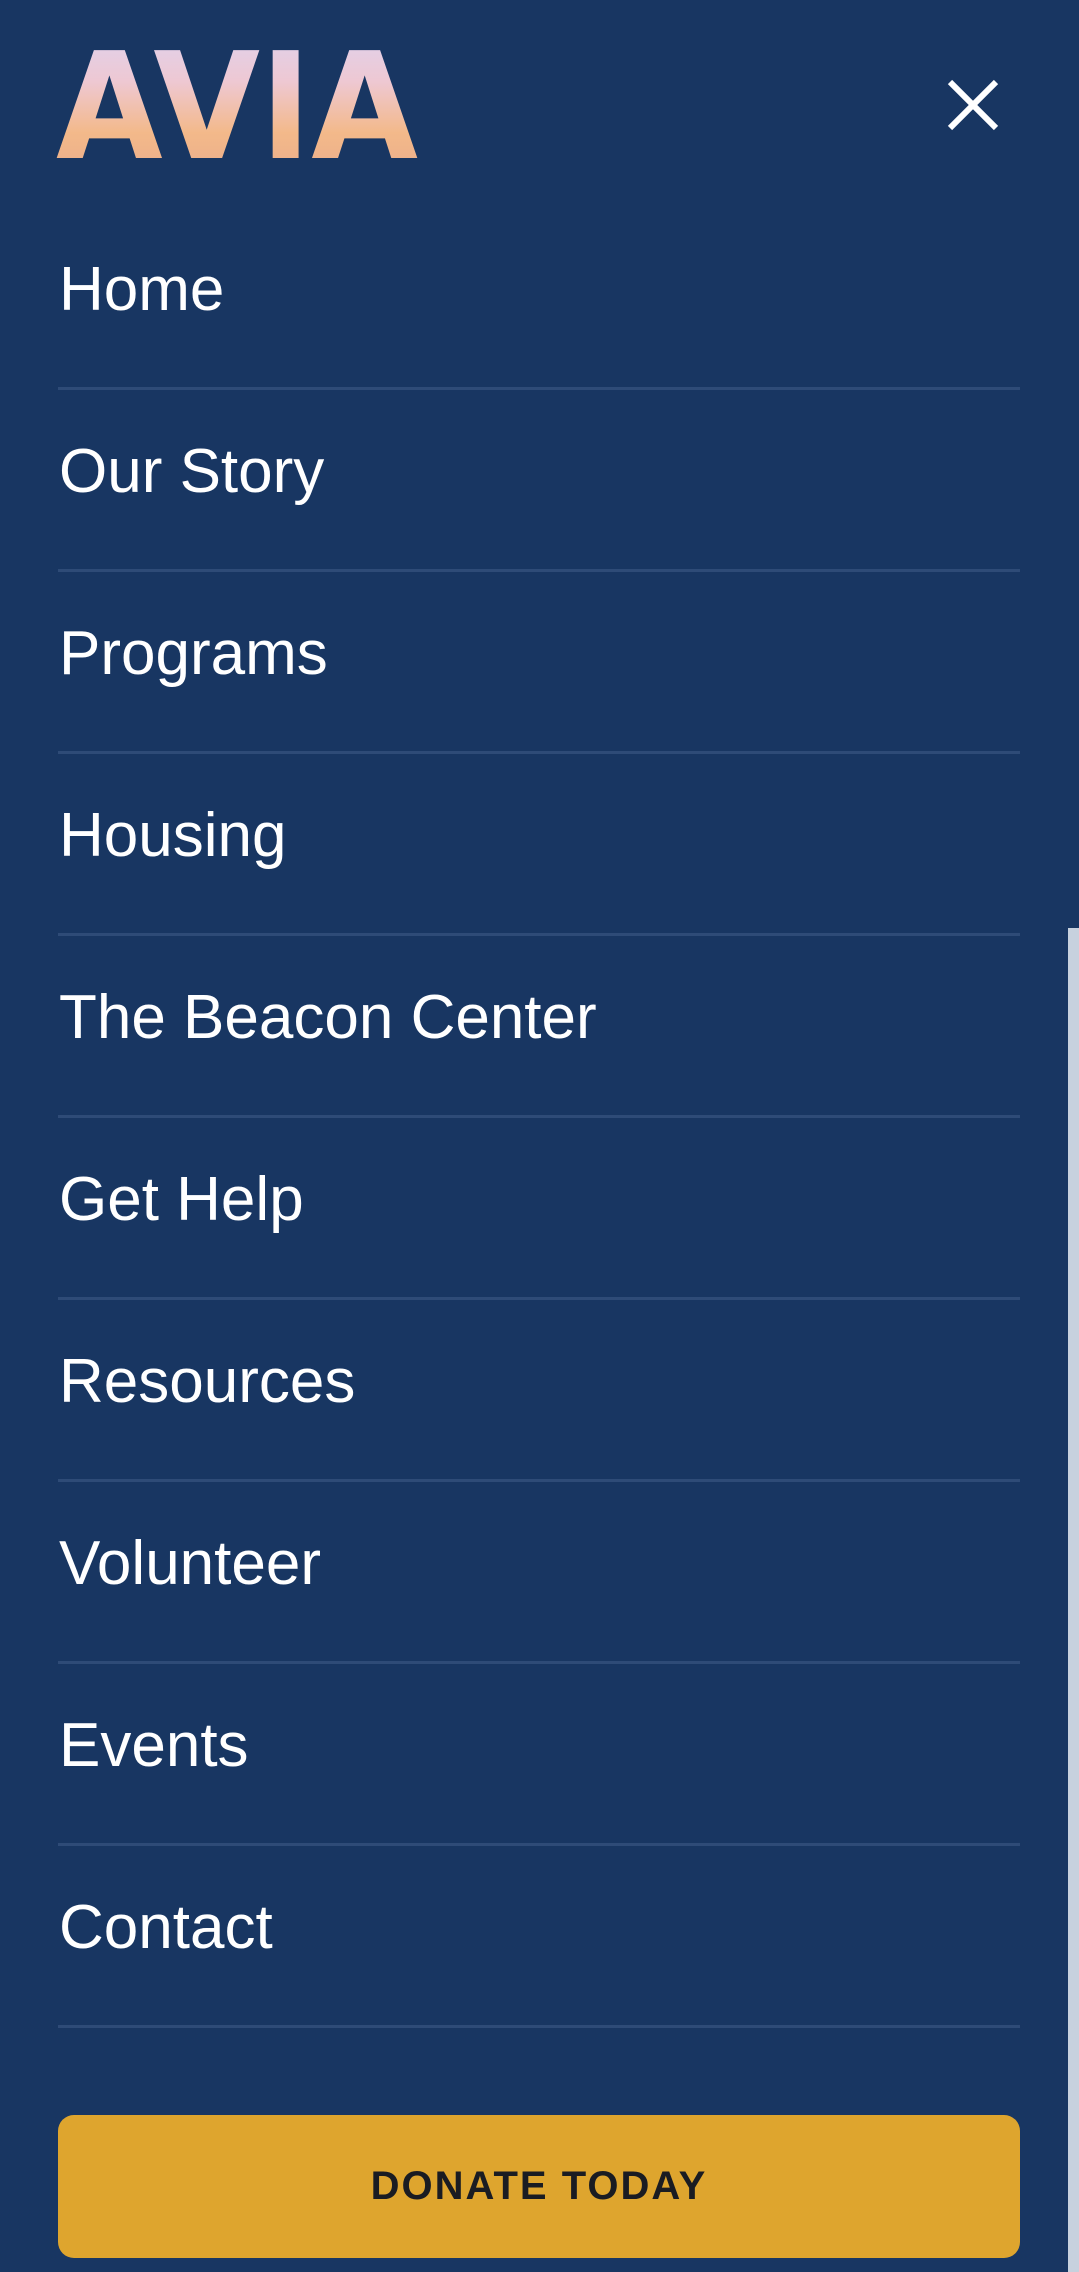  Describe the element at coordinates (154, 1745) in the screenshot. I see `nav-item-label: Events` at that location.